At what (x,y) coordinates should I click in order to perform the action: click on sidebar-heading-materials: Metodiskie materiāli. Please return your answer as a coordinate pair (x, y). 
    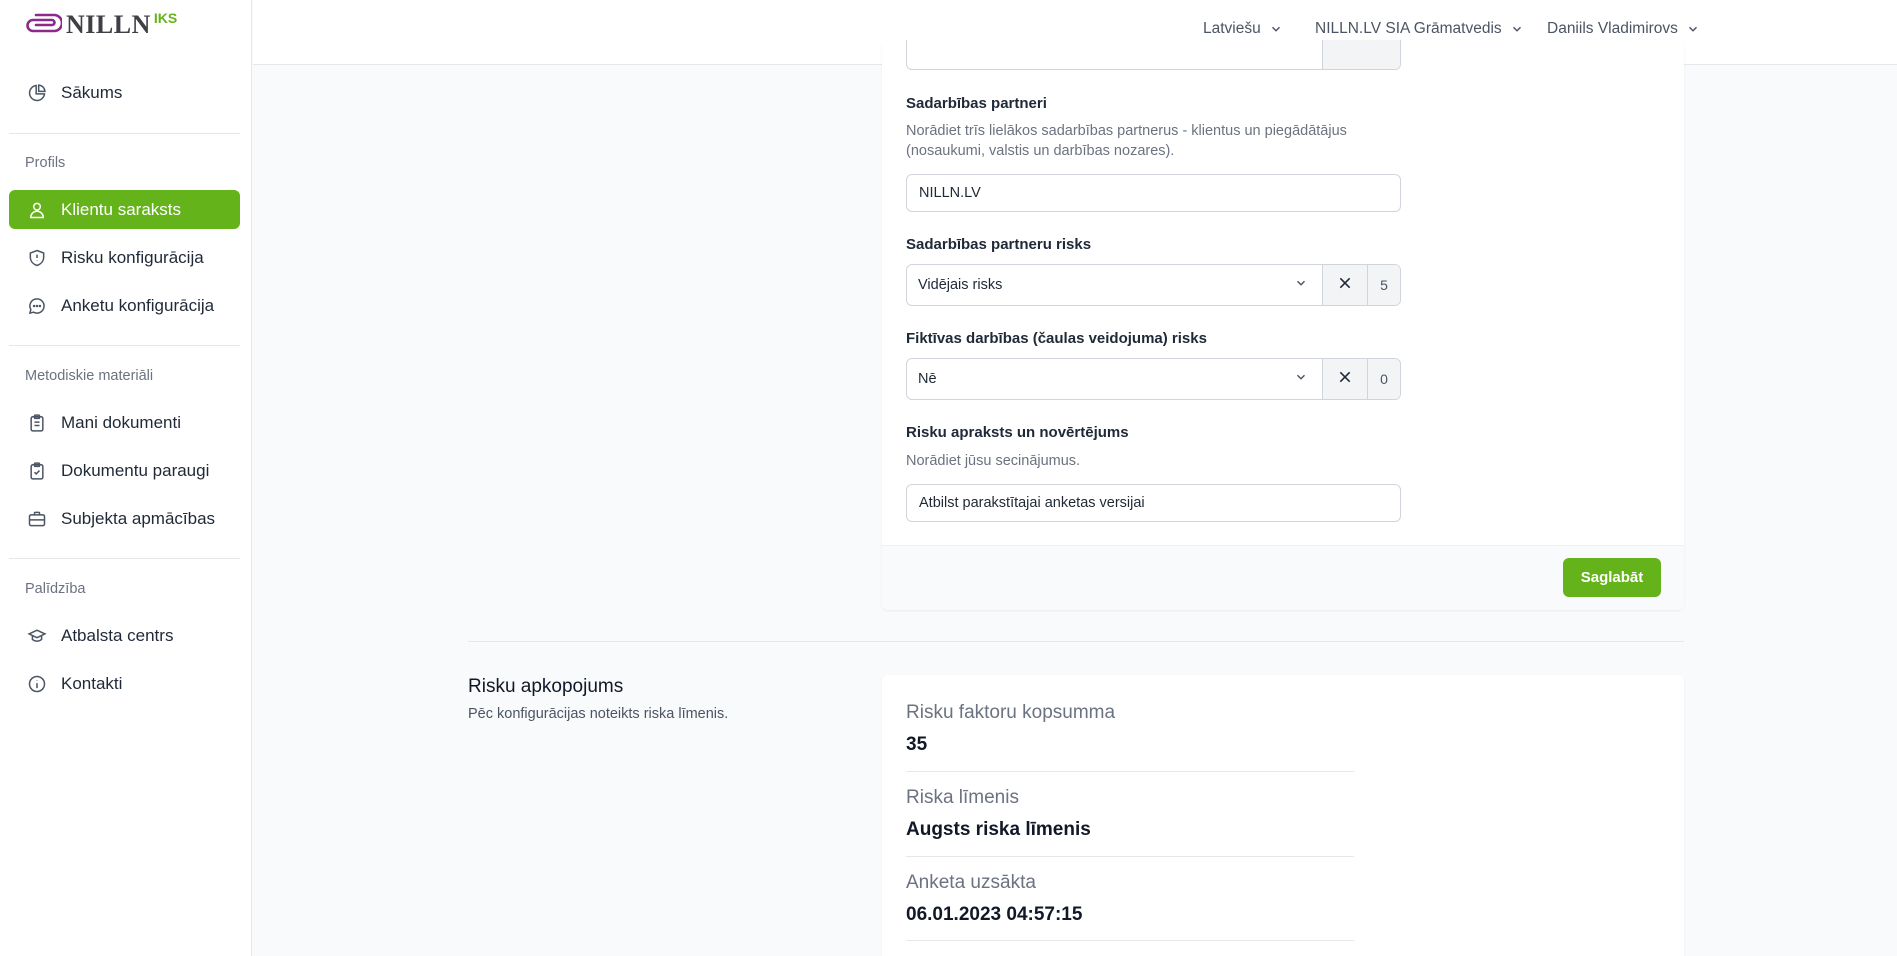
    Looking at the image, I should click on (89, 376).